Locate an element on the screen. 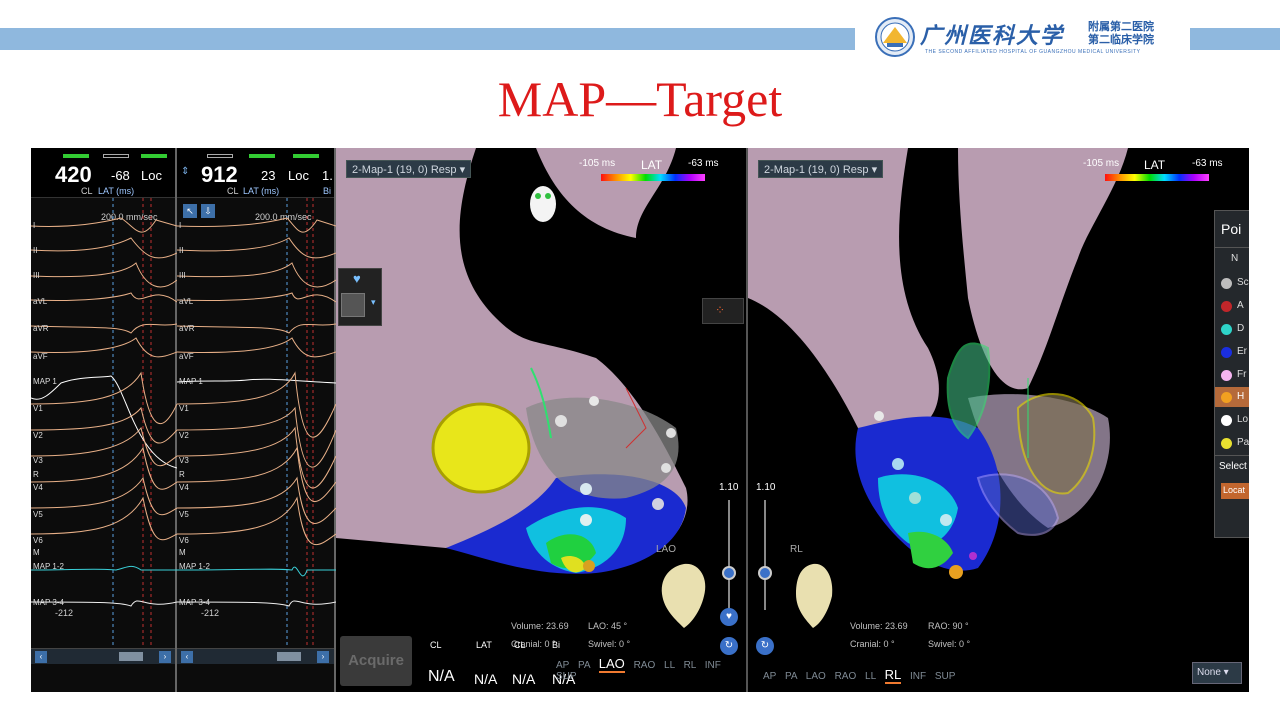 The image size is (1280, 720). heart-view-icon: ♥ is located at coordinates (729, 617).